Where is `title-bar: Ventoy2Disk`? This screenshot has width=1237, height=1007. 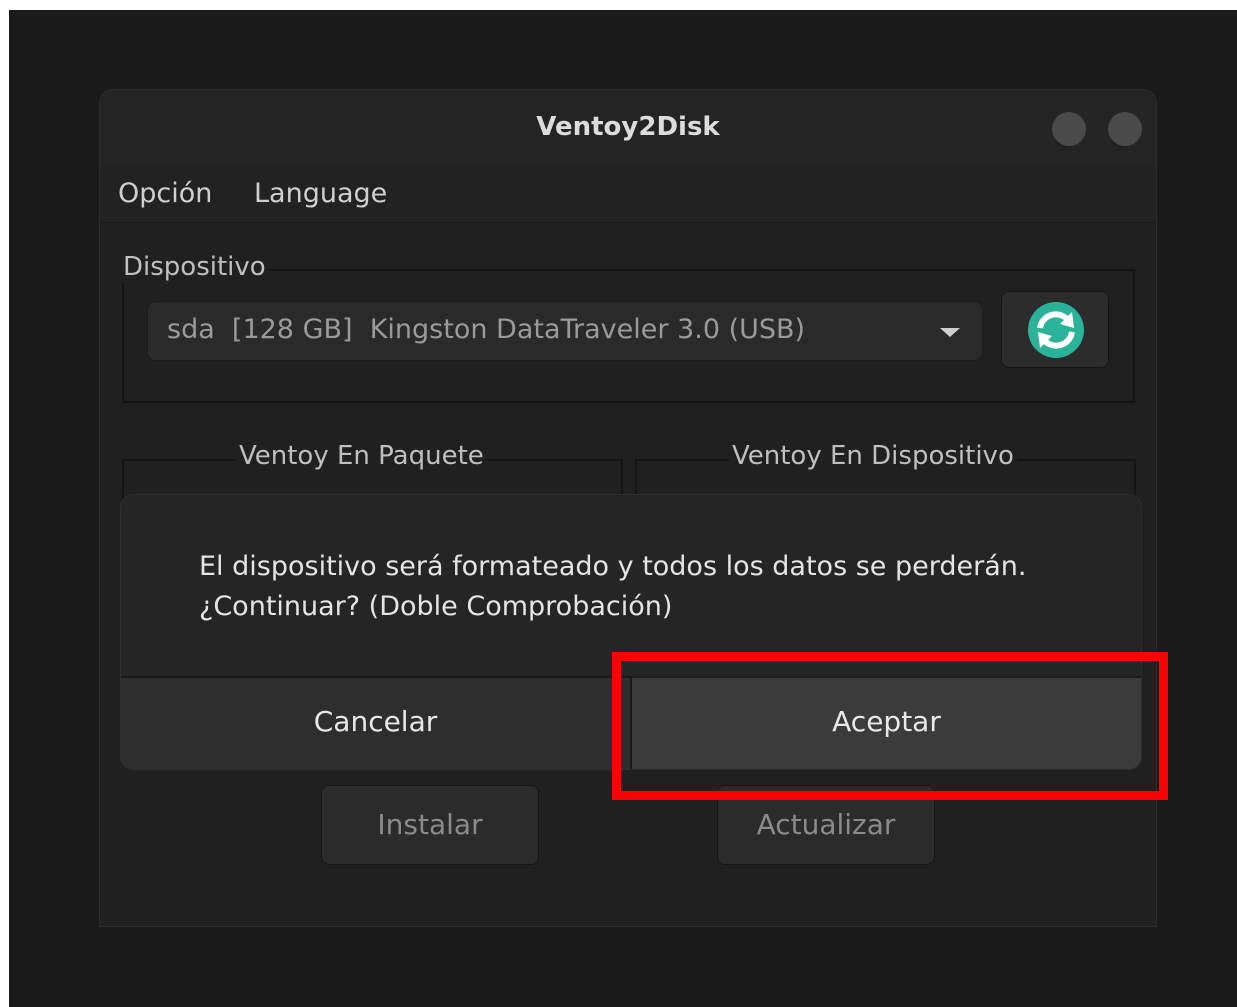 title-bar: Ventoy2Disk is located at coordinates (628, 128).